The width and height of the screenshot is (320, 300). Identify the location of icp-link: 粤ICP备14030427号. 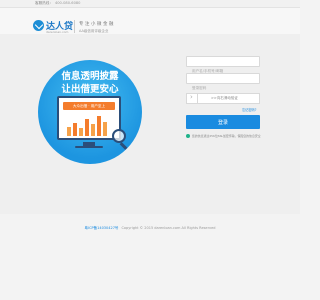
(102, 228).